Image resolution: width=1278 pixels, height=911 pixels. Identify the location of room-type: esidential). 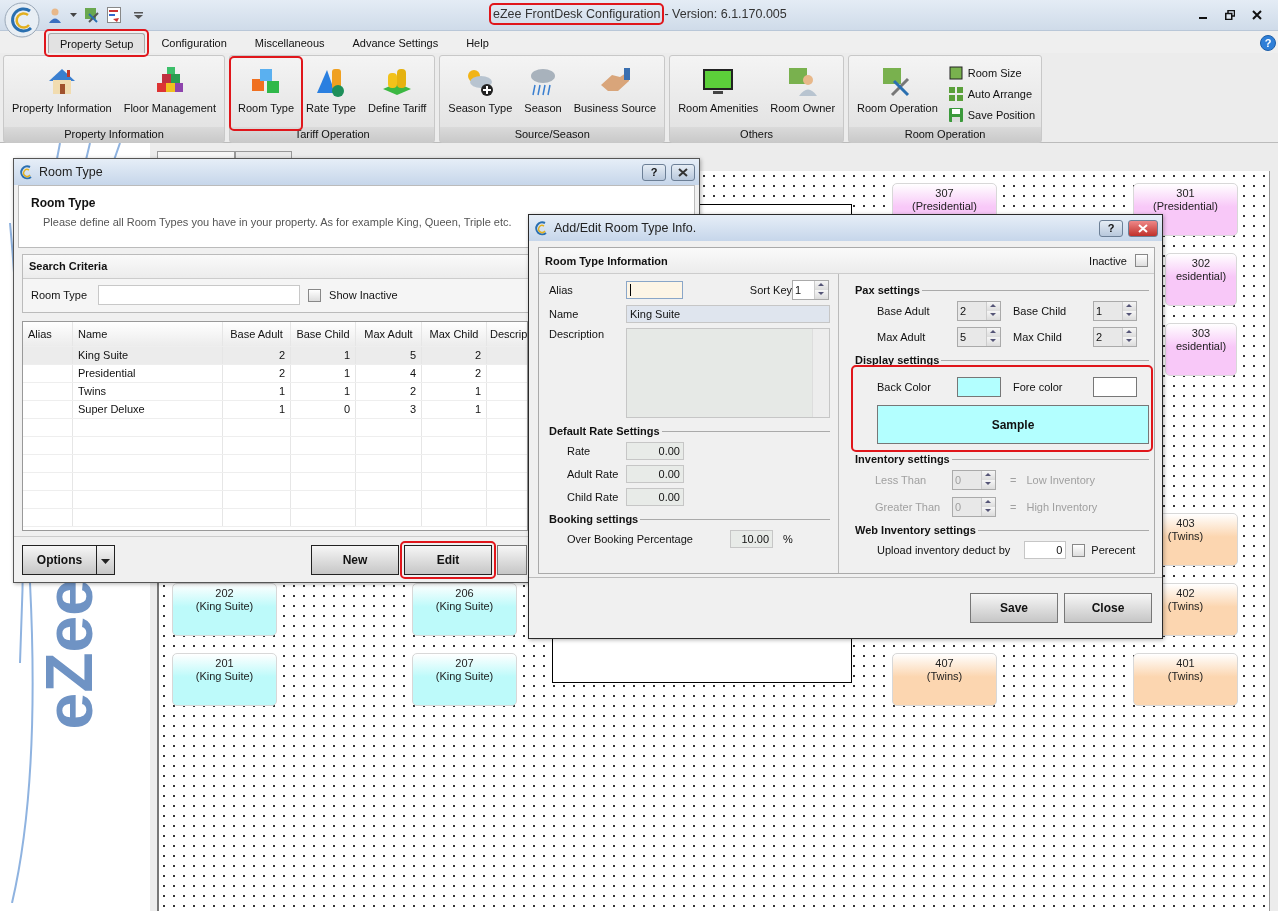
(1201, 276).